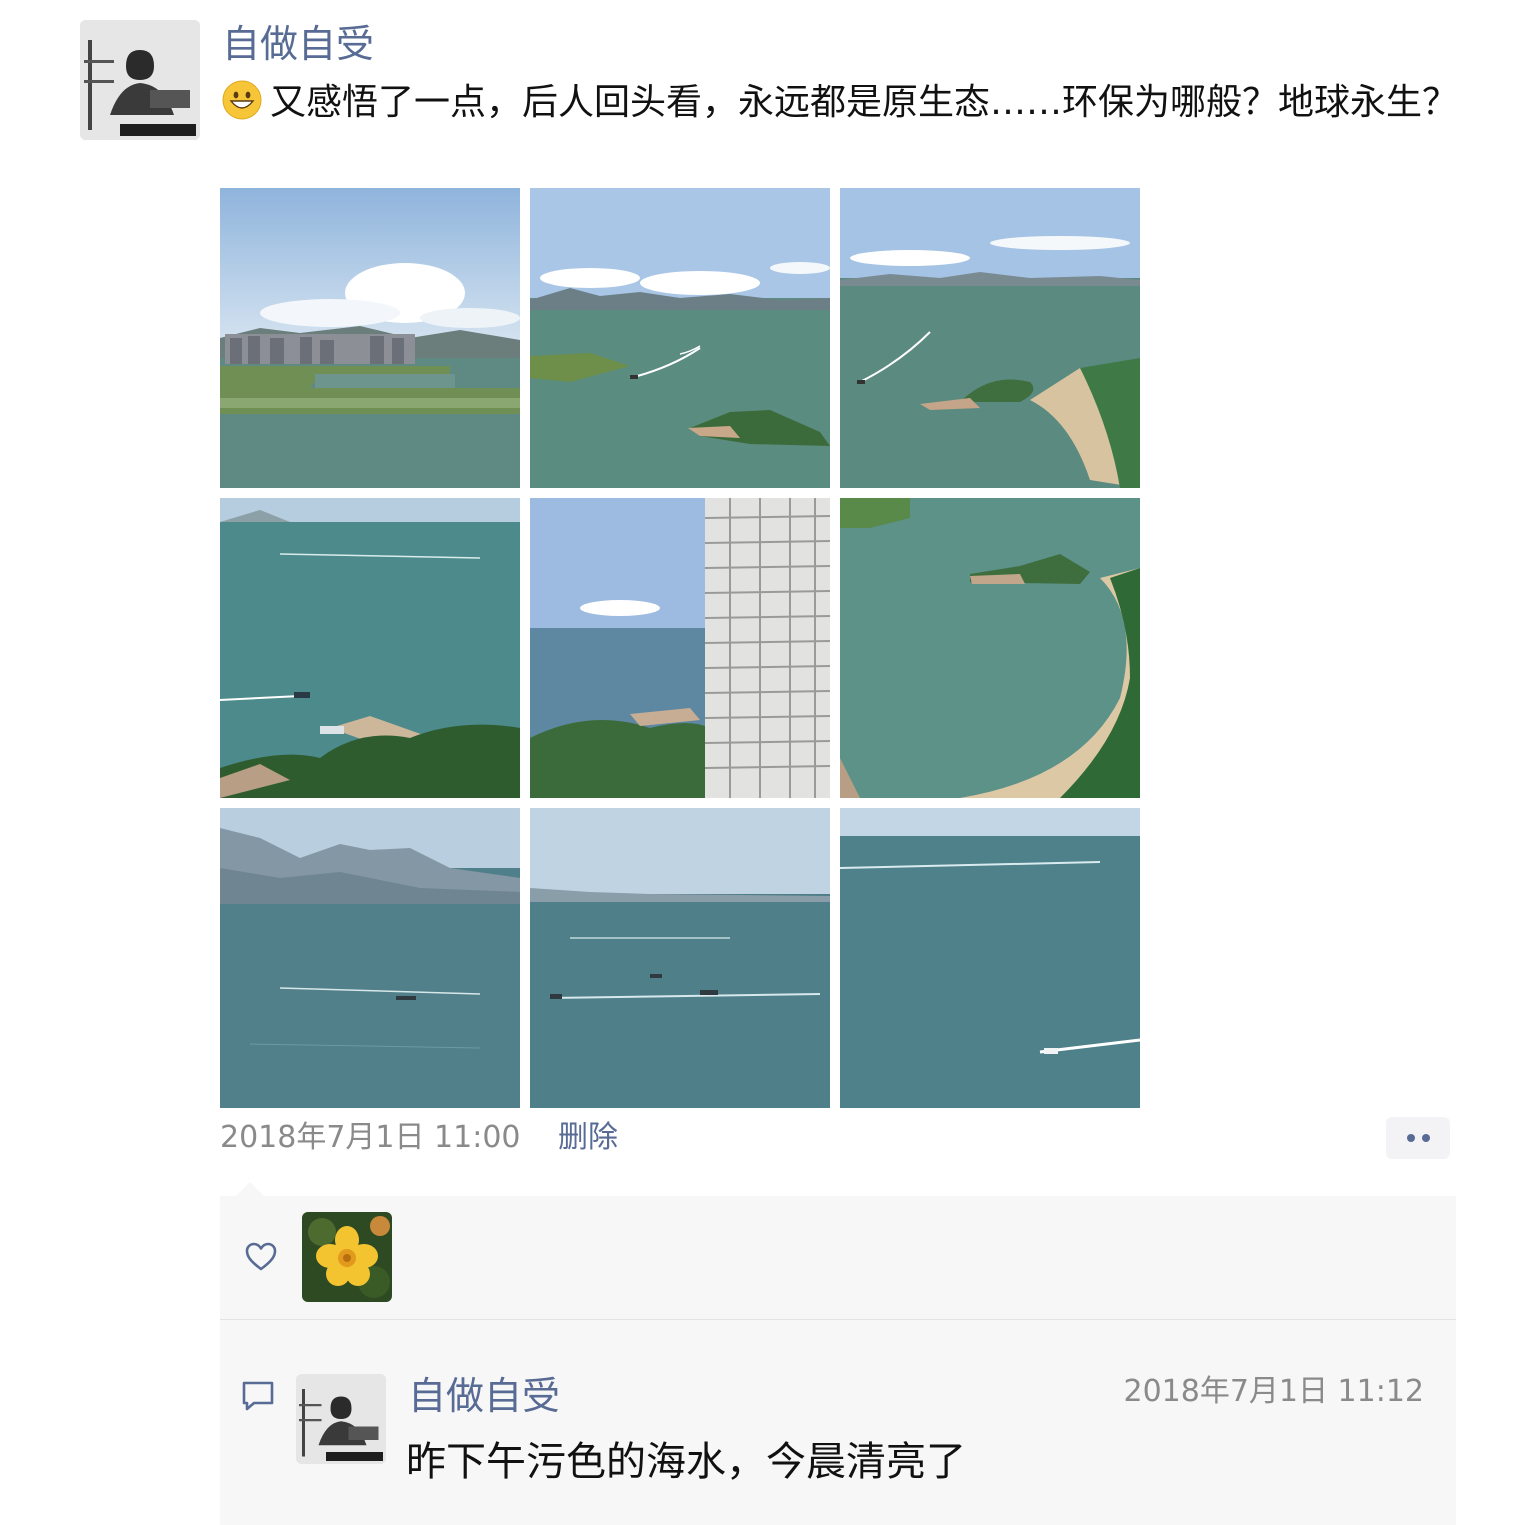 This screenshot has height=1525, width=1536. What do you see at coordinates (242, 100) in the screenshot?
I see `grinning-face-emoji-icon` at bounding box center [242, 100].